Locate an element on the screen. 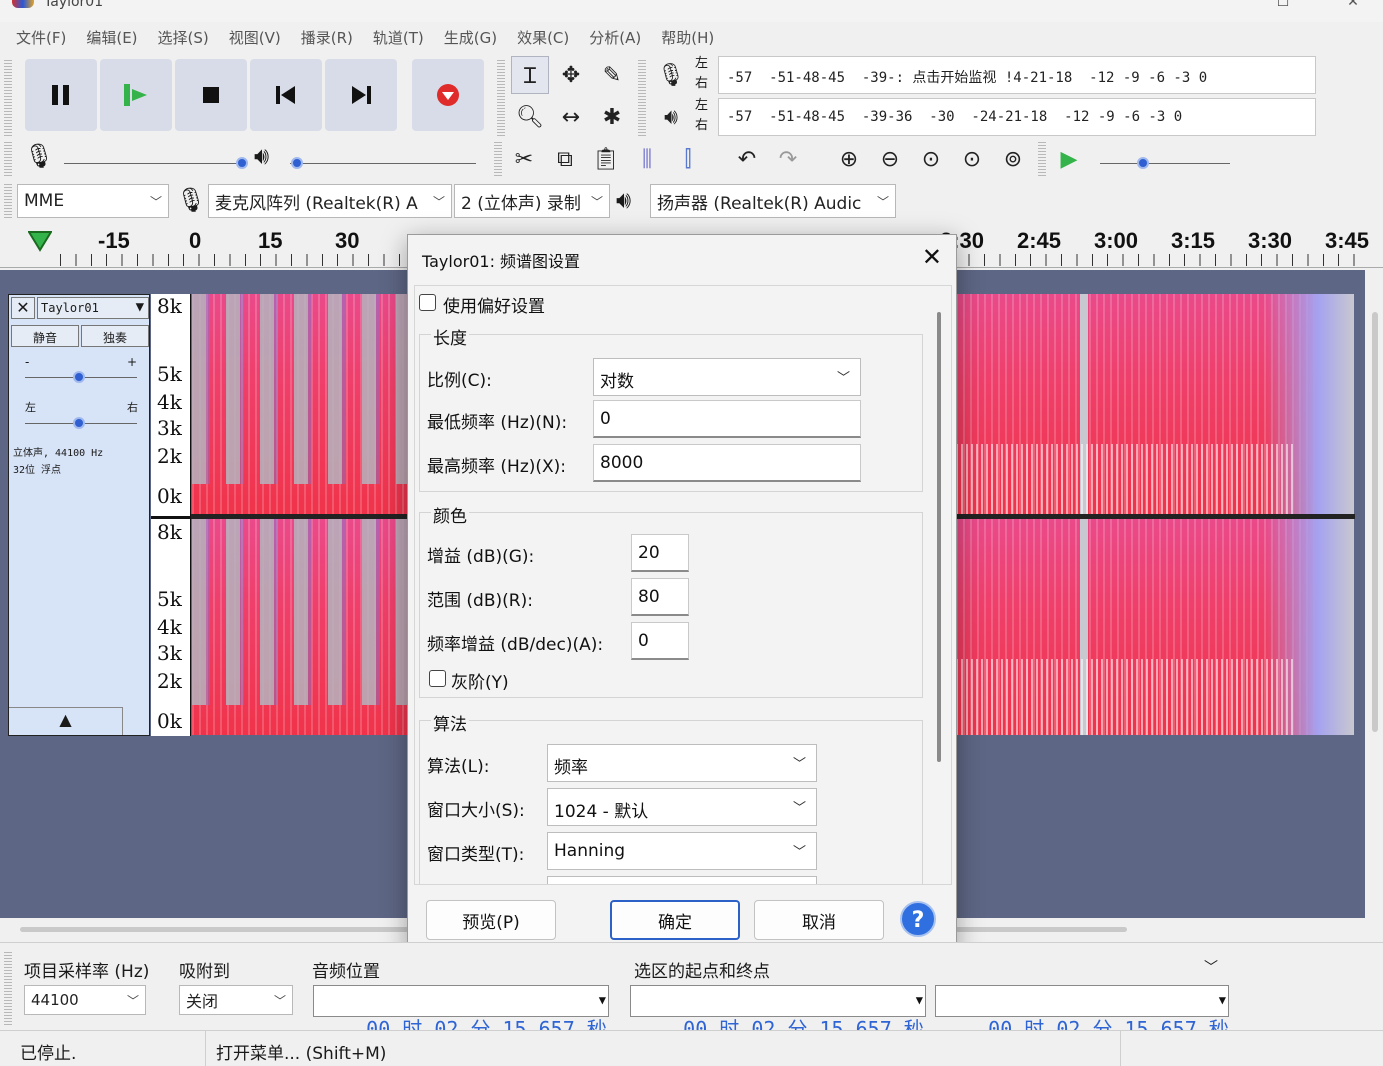 The image size is (1383, 1066). help-button: ? is located at coordinates (918, 919).